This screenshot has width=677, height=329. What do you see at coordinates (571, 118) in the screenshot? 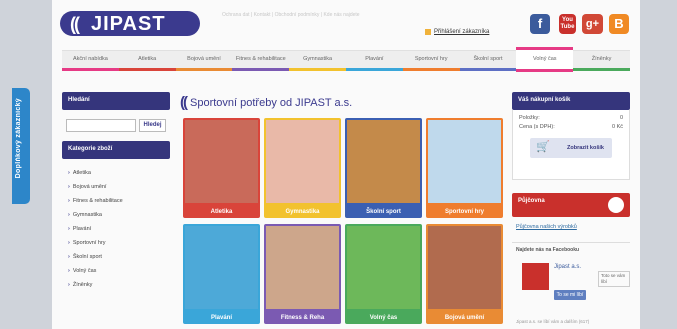
I see `cart-items-row: Položky: 0` at bounding box center [571, 118].